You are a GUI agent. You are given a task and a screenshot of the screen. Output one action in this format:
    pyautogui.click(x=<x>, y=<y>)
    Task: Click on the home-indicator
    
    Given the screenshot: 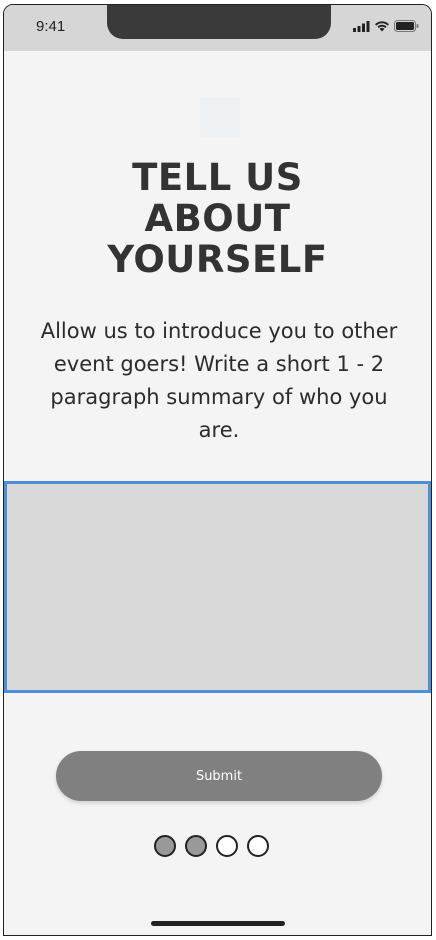 What is the action you would take?
    pyautogui.click(x=218, y=923)
    